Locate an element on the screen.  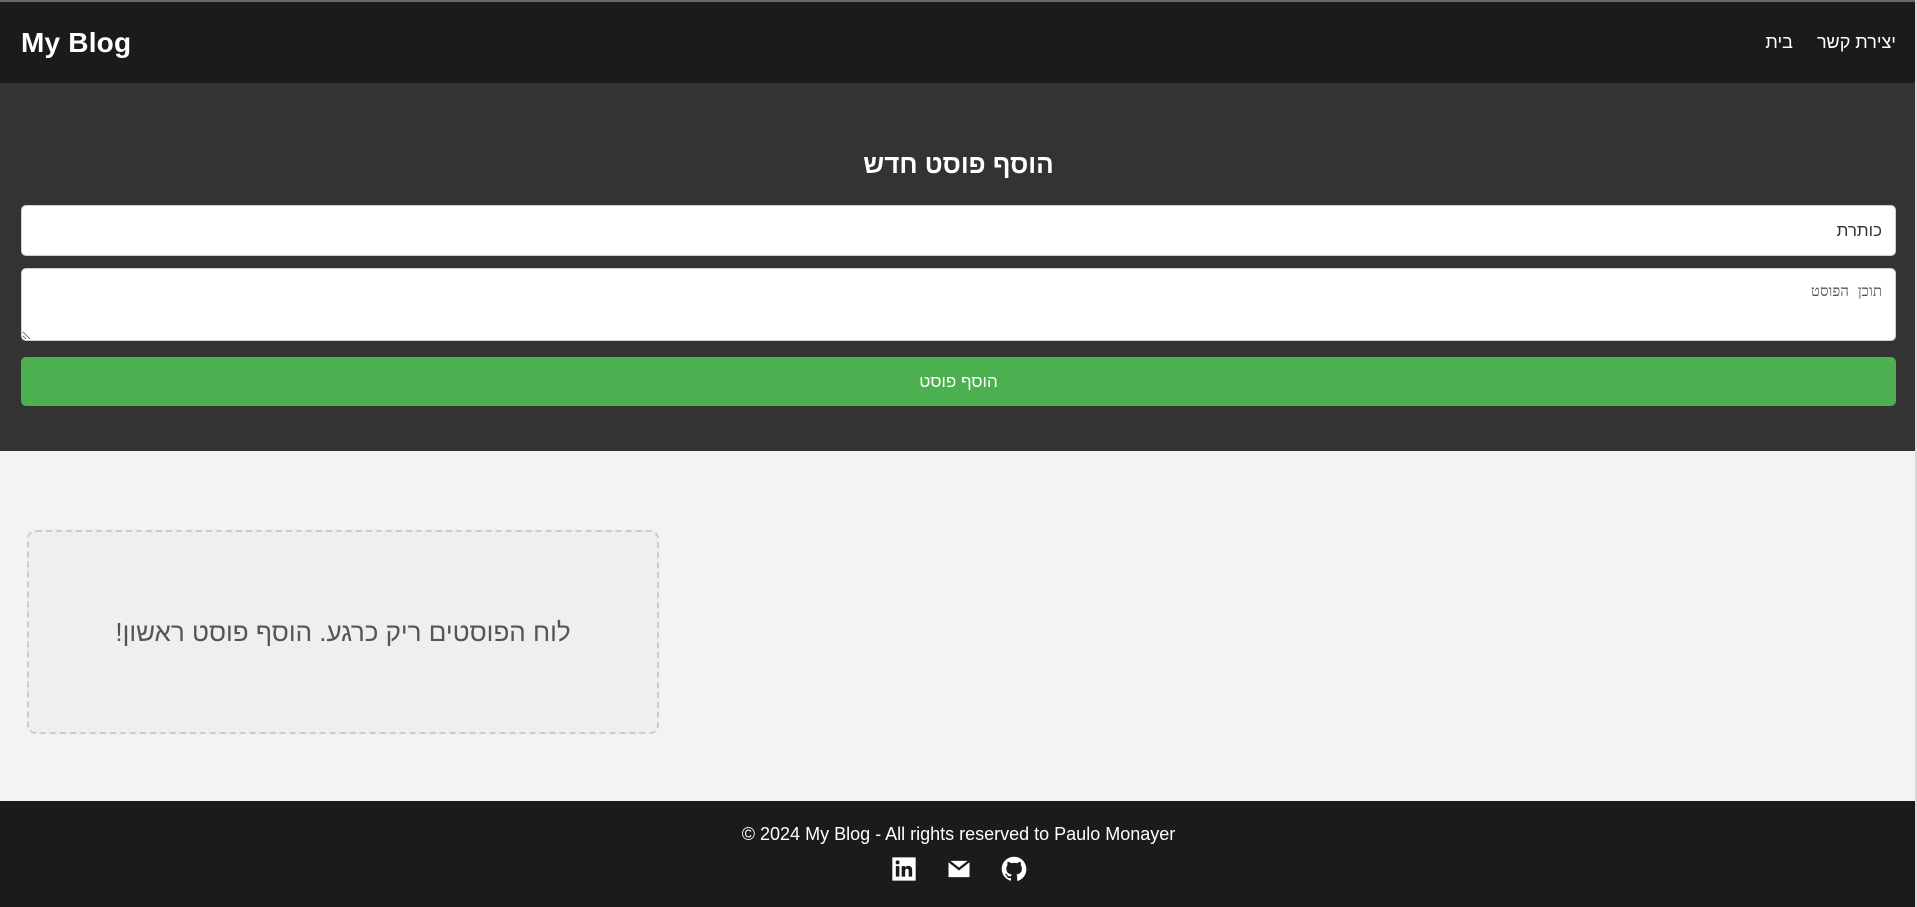
post-title-input is located at coordinates (958, 230).